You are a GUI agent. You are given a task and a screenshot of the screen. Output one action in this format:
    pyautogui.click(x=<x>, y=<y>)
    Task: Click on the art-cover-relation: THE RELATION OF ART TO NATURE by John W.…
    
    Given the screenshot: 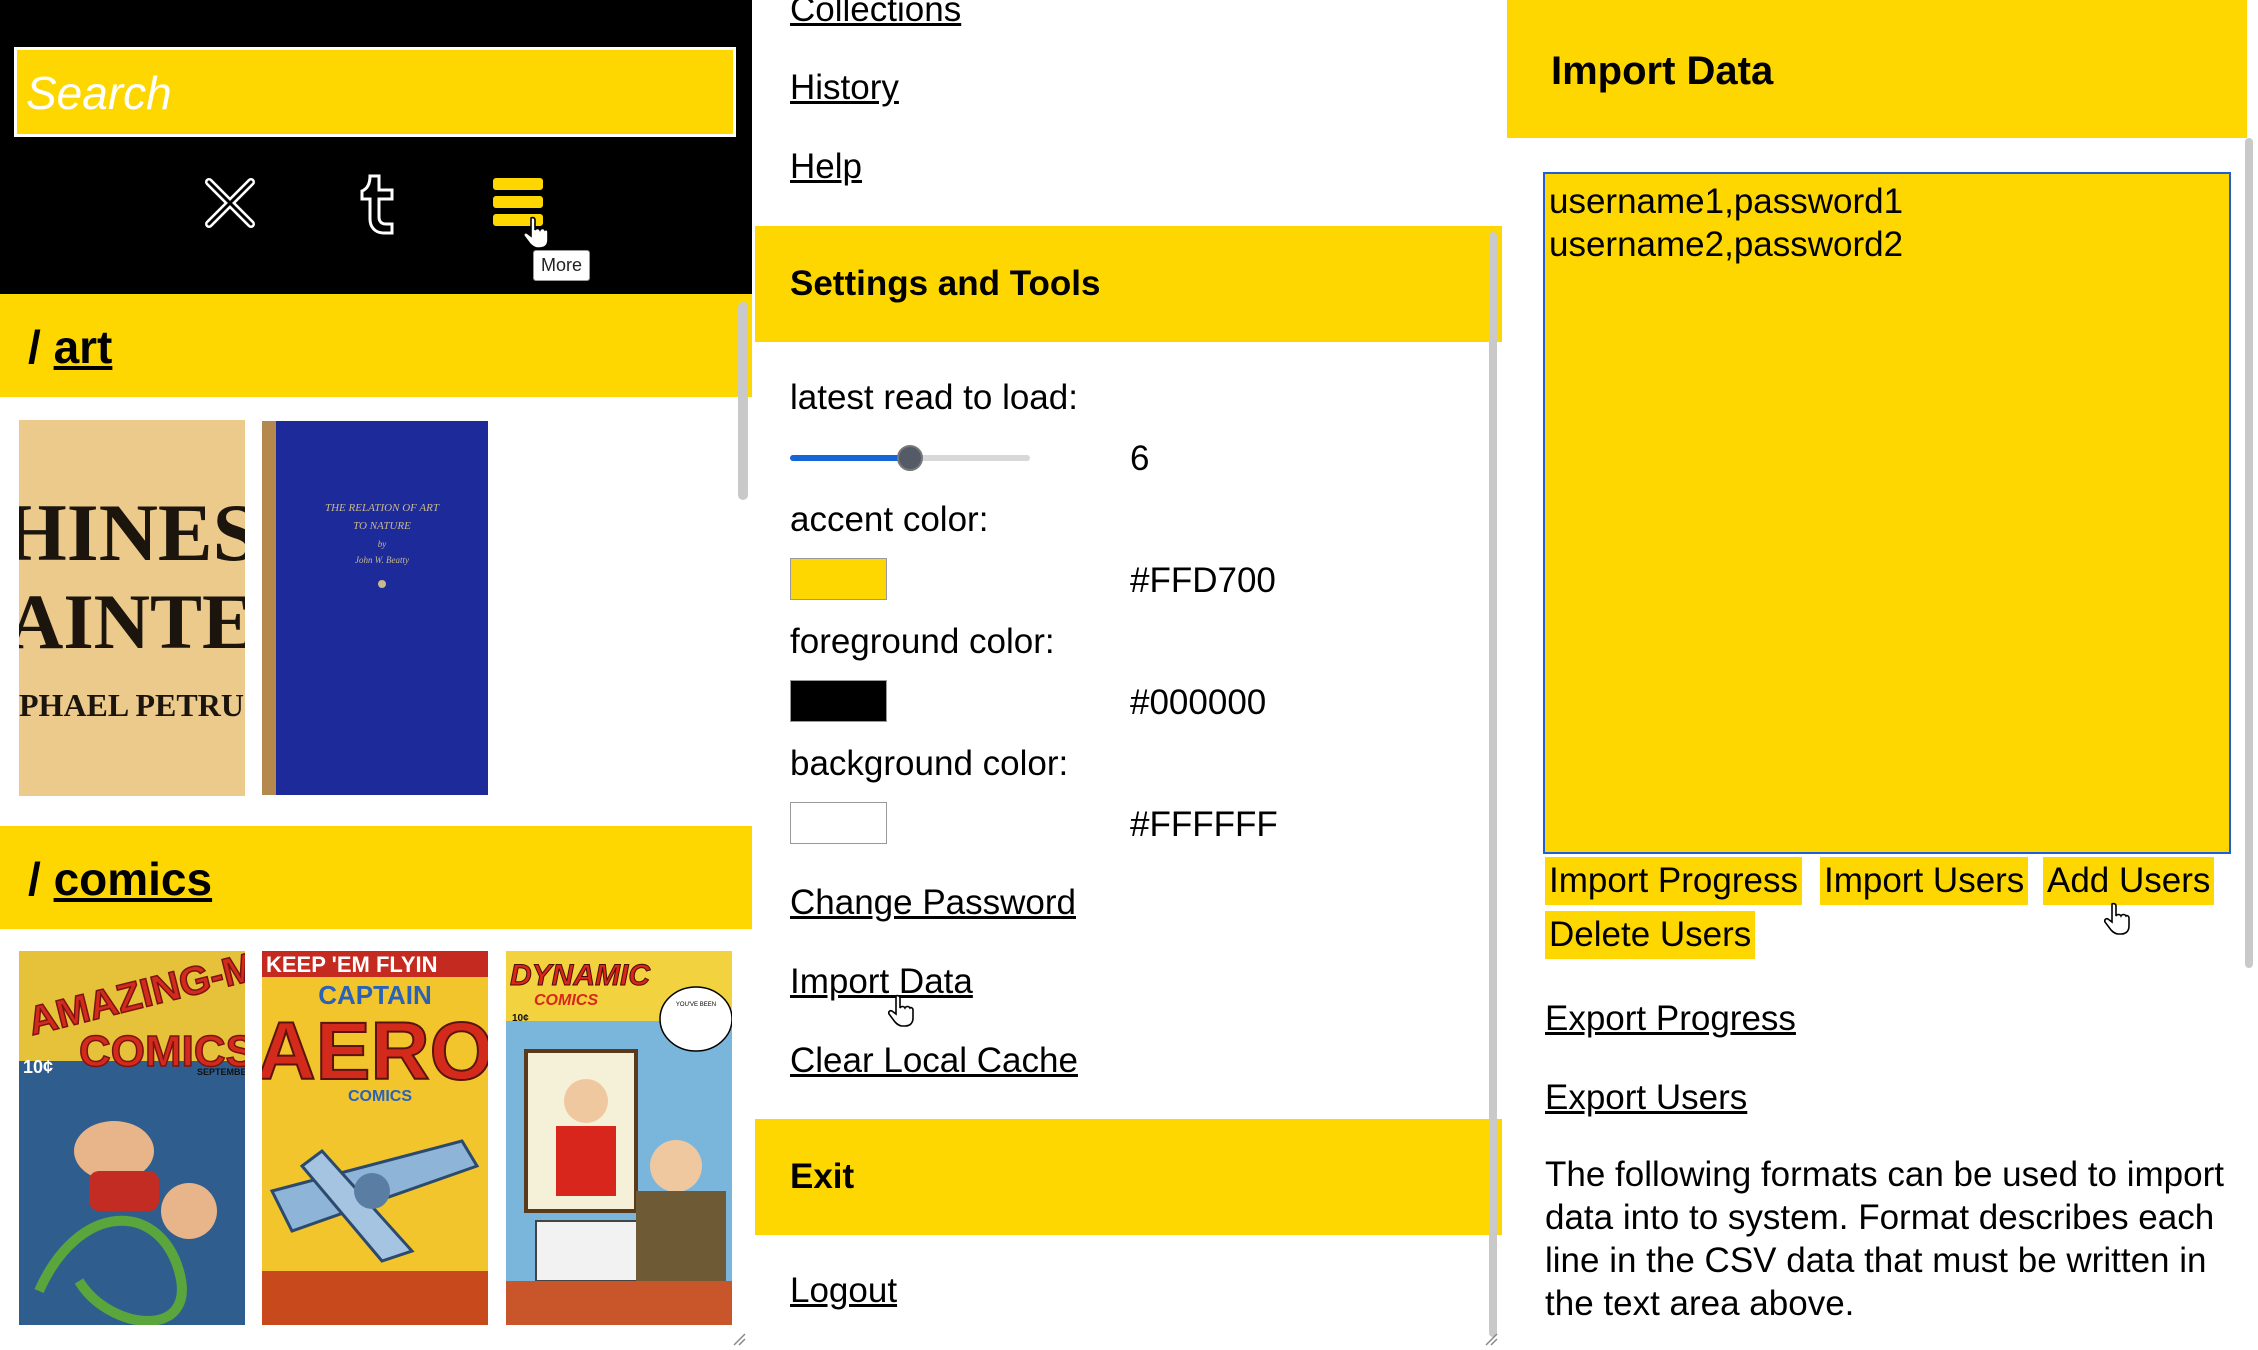 What is the action you would take?
    pyautogui.click(x=375, y=609)
    